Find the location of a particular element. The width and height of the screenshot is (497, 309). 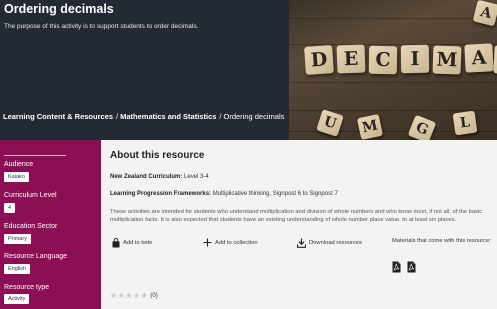

frameworks-label: Learning Progression Frameworks: is located at coordinates (161, 194).